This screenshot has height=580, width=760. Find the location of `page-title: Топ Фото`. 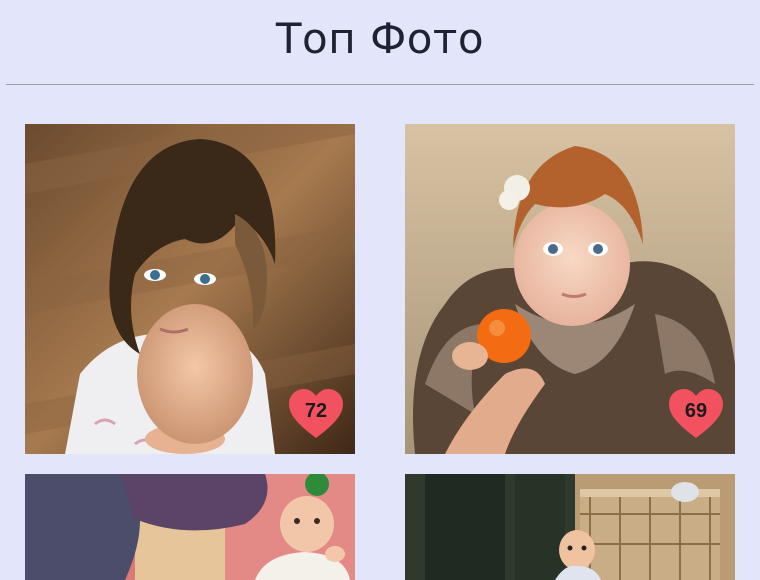

page-title: Топ Фото is located at coordinates (380, 38).